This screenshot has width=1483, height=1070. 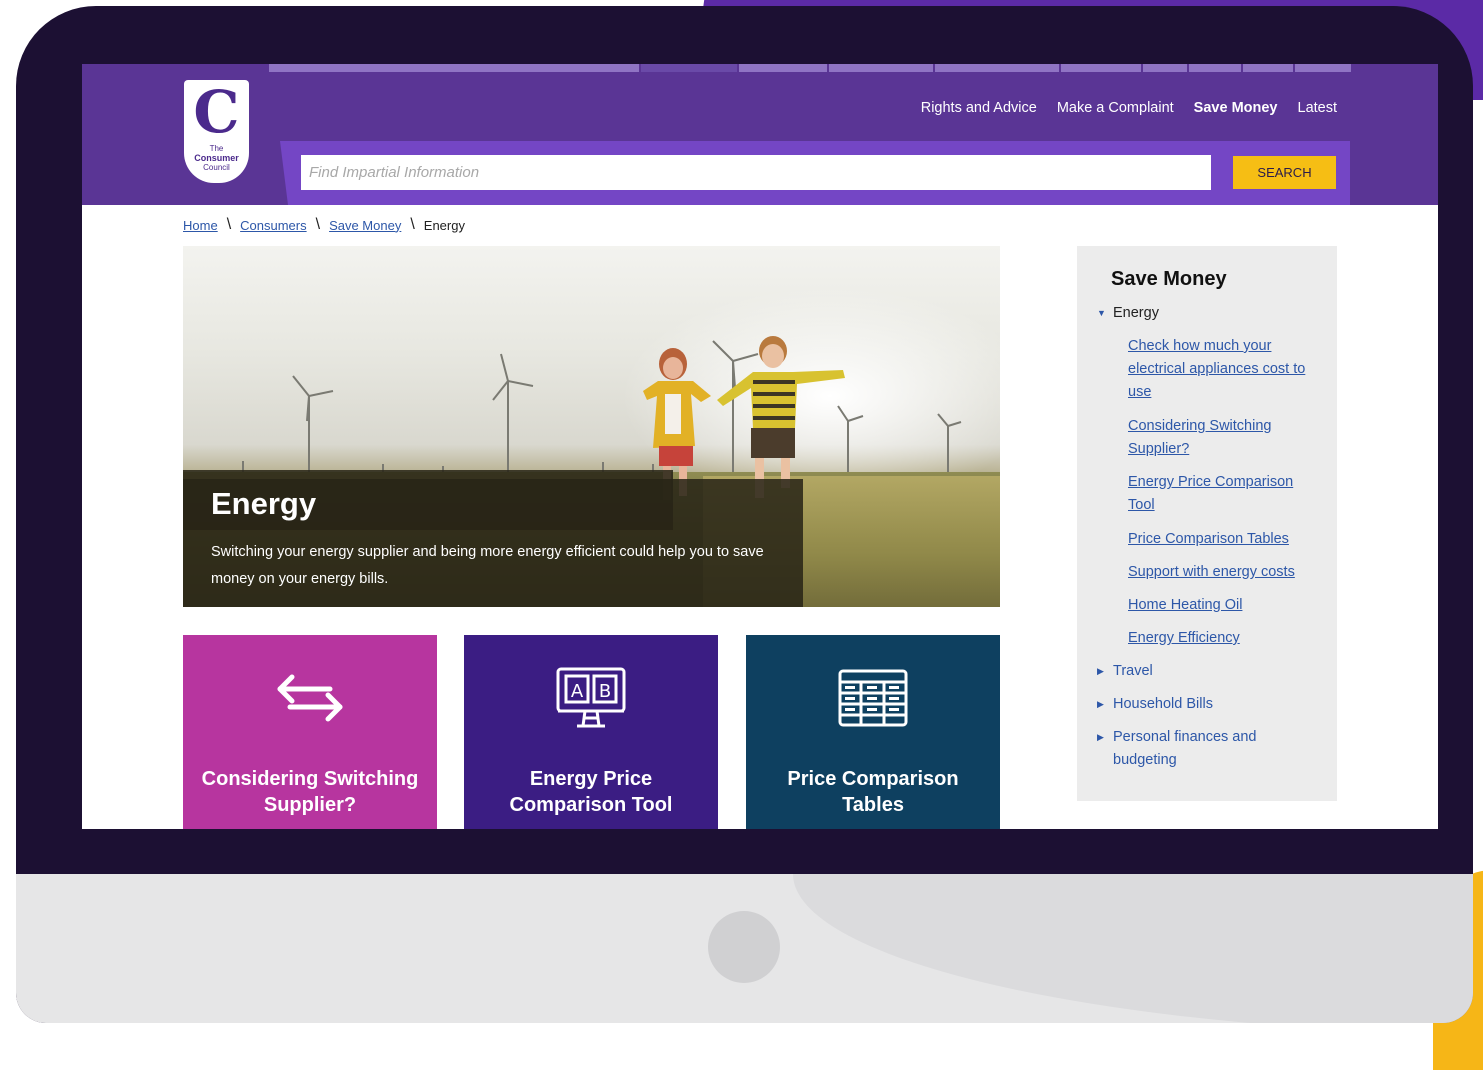 I want to click on tile-label: Considering Switching Supplier?, so click(x=310, y=792).